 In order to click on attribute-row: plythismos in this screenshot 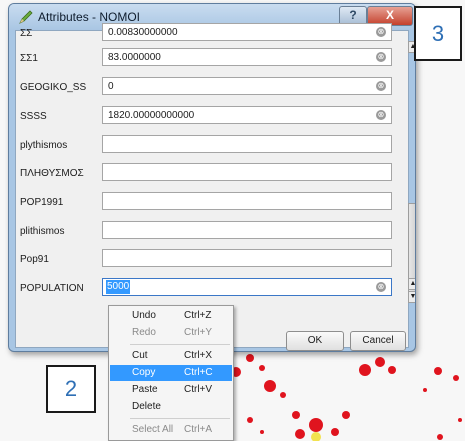, I will do `click(208, 145)`.